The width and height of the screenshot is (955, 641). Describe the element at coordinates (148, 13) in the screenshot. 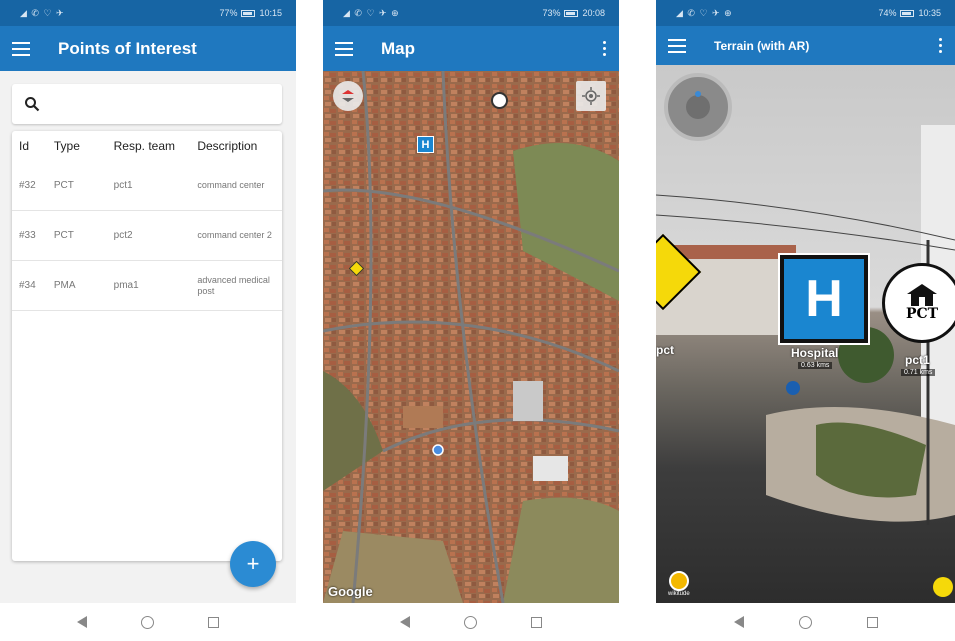

I see `status-bar: ◢ ✆ ♡ ✈ 77% 10:15` at that location.